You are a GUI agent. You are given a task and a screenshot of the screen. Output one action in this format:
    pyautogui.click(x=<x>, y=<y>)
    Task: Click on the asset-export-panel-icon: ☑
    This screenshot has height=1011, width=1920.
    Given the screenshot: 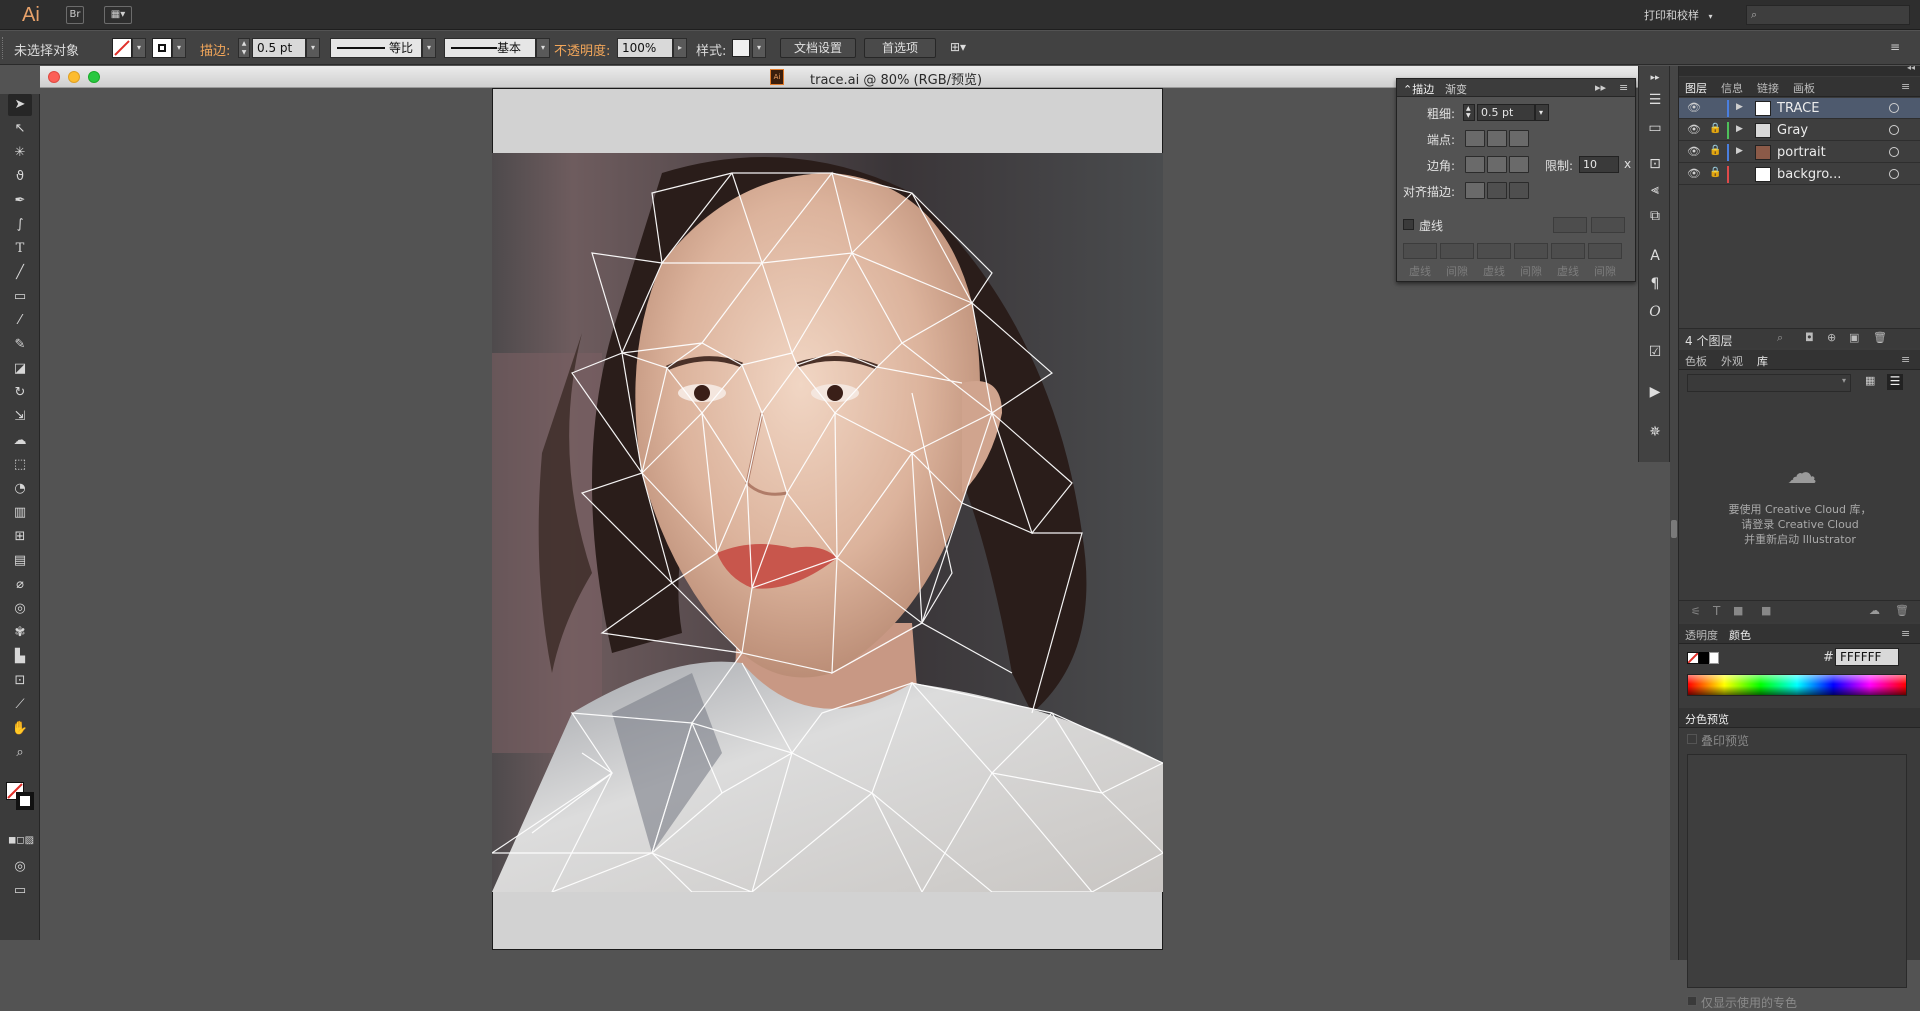 What is the action you would take?
    pyautogui.click(x=1655, y=352)
    